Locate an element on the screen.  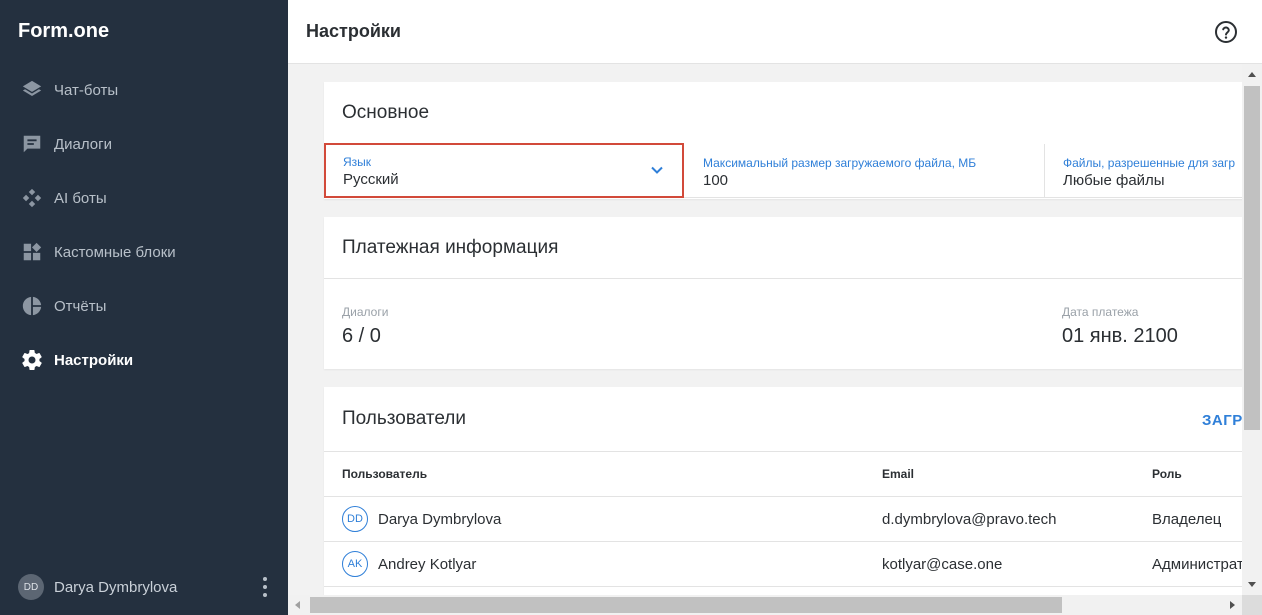
max-file-size-value: 100 is located at coordinates (716, 180).